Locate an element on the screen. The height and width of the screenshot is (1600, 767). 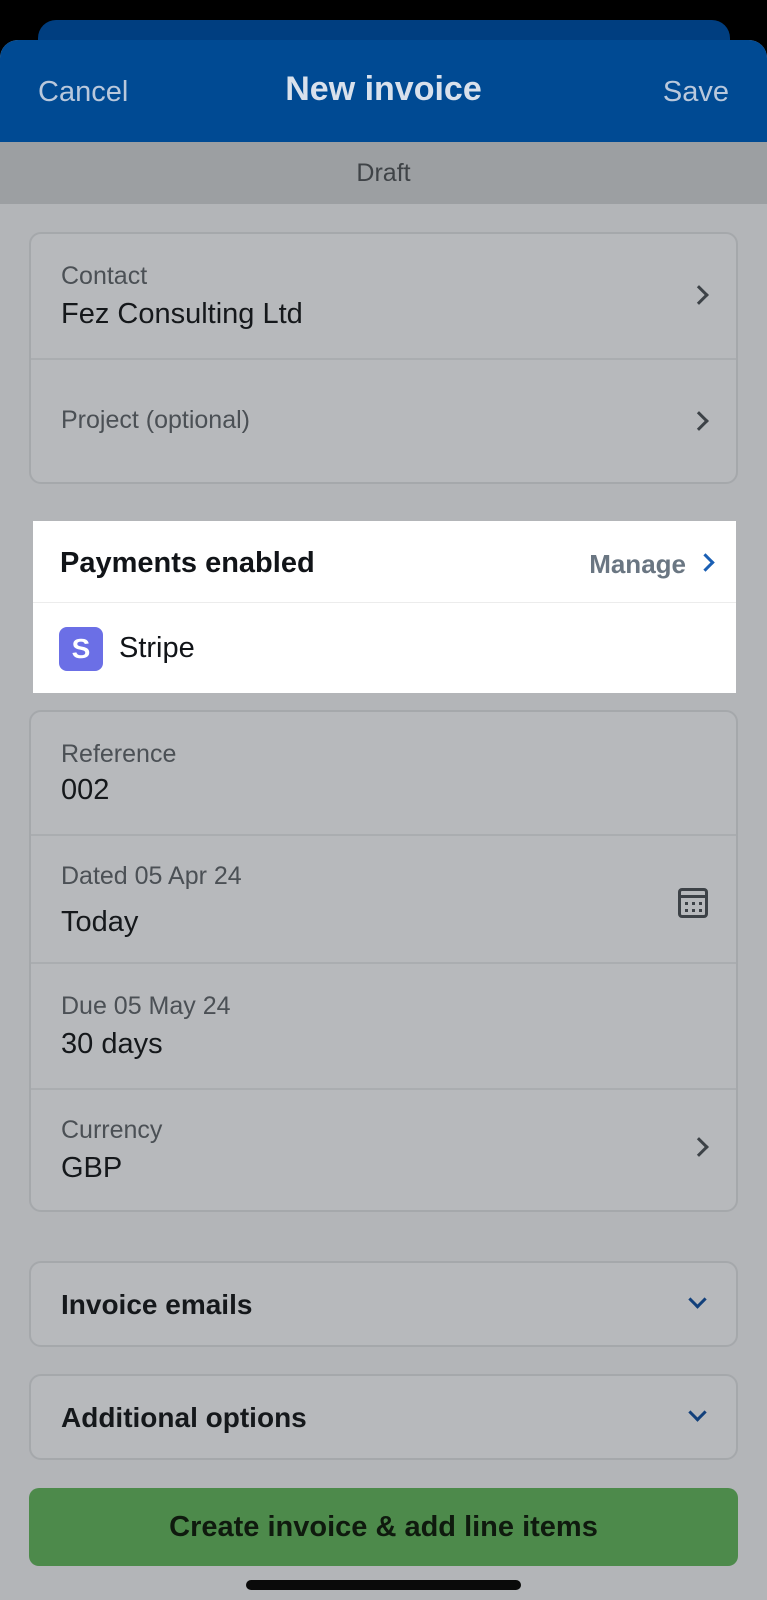
navigation-bar: Cancel New invoice Save is located at coordinates (383, 91).